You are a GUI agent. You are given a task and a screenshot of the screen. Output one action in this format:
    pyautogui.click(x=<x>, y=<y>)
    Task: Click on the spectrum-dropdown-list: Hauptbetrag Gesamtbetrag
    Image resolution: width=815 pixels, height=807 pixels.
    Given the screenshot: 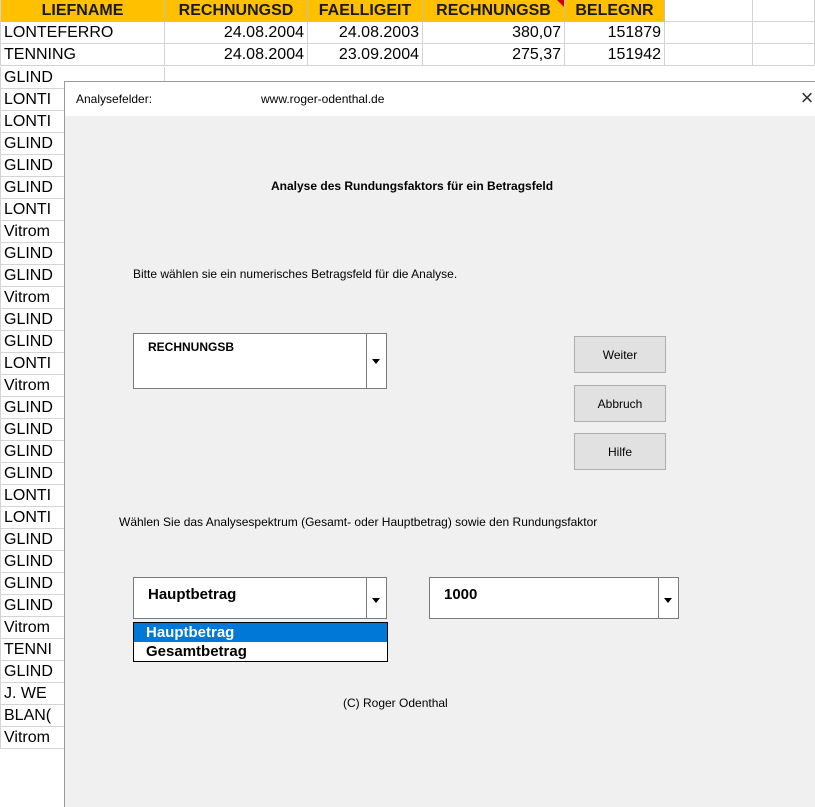 What is the action you would take?
    pyautogui.click(x=260, y=642)
    